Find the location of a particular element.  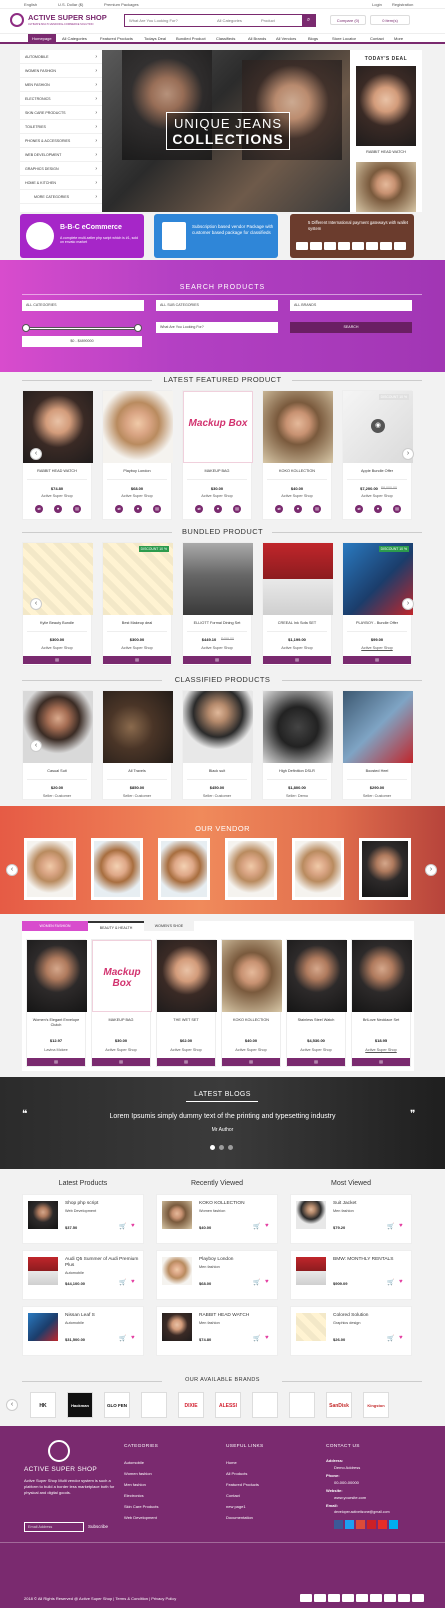

newsletter-email-input: Email Address is located at coordinates (54, 1527).